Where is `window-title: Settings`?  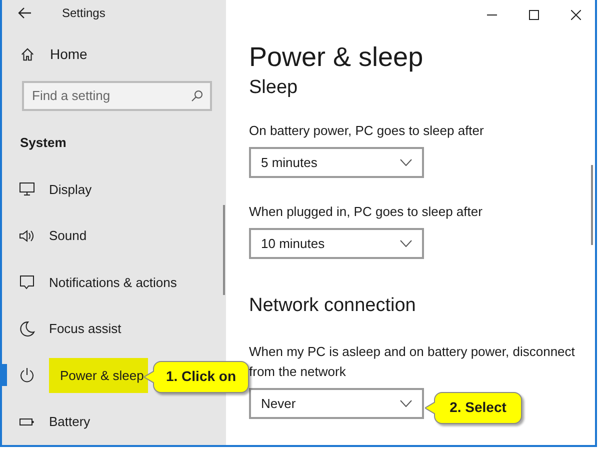 window-title: Settings is located at coordinates (84, 13).